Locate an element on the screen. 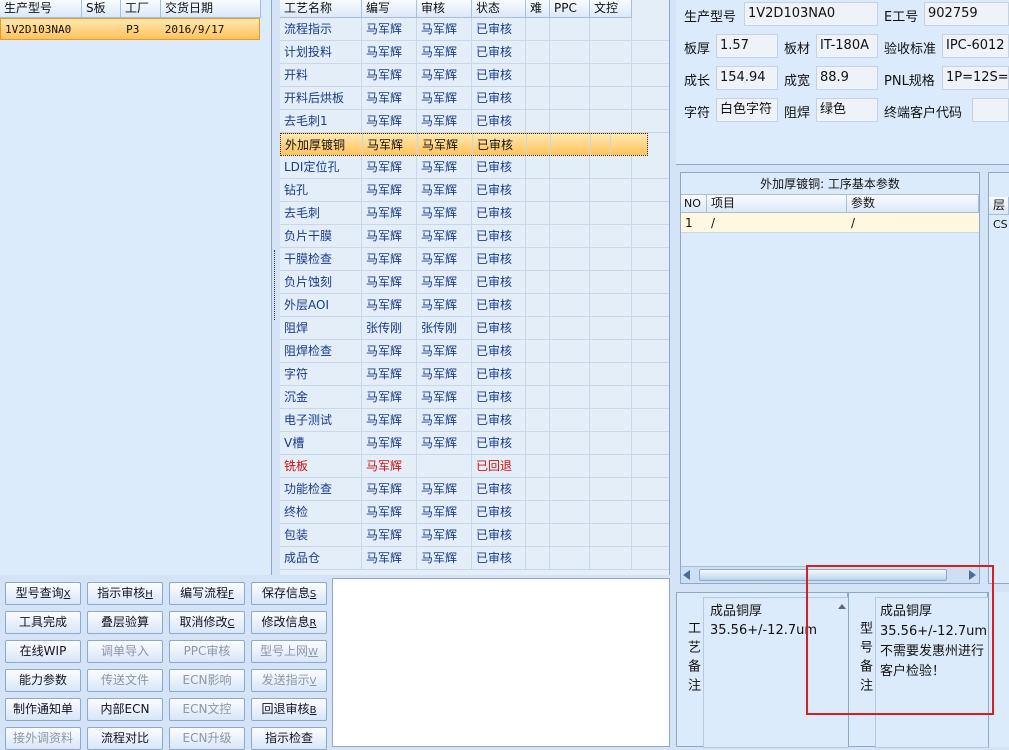 This screenshot has height=750, width=1009. table-row: 成品仓 马军辉 马军辉 已审核 is located at coordinates (474, 558).